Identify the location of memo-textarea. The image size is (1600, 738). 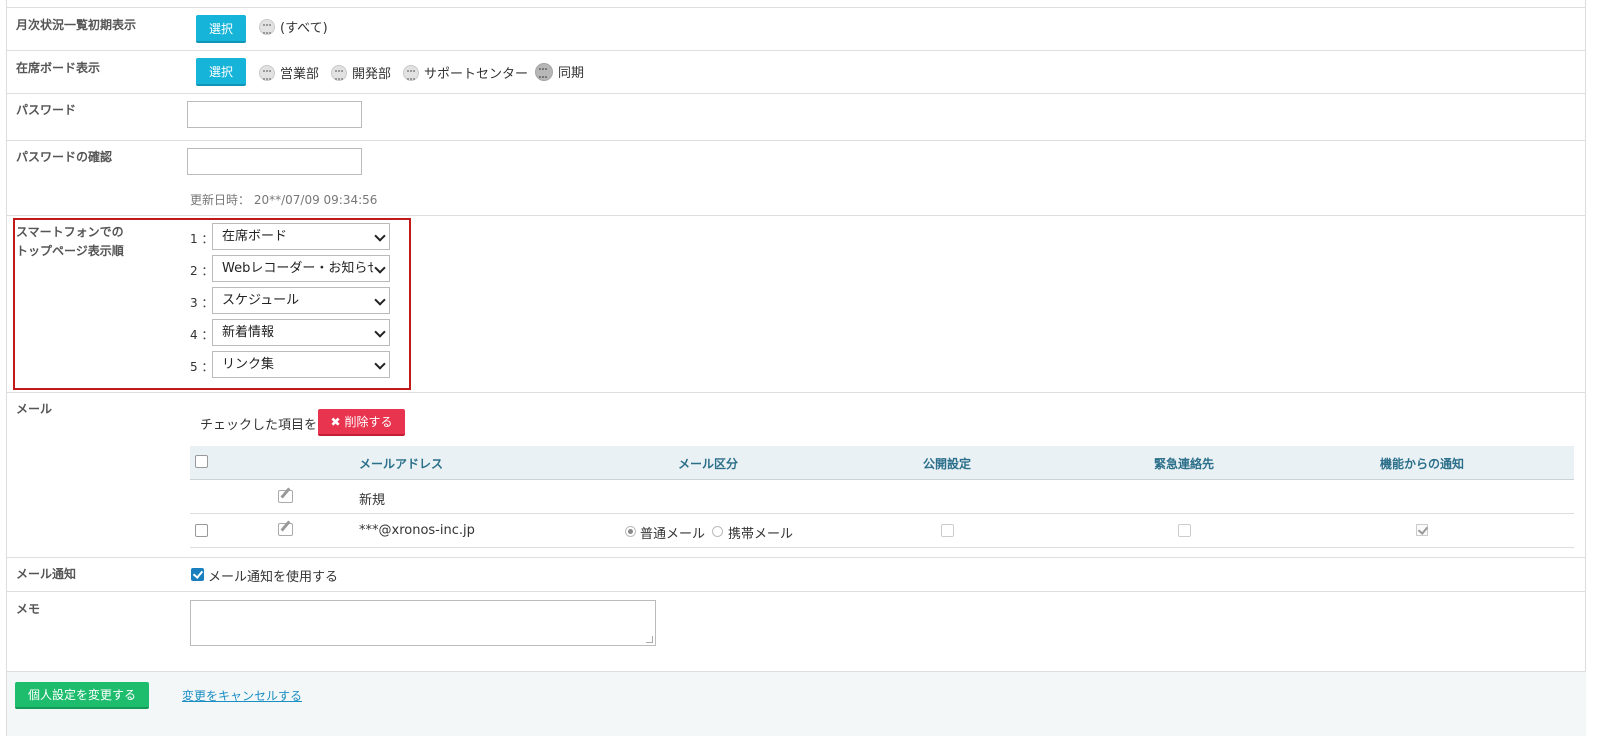
(423, 623).